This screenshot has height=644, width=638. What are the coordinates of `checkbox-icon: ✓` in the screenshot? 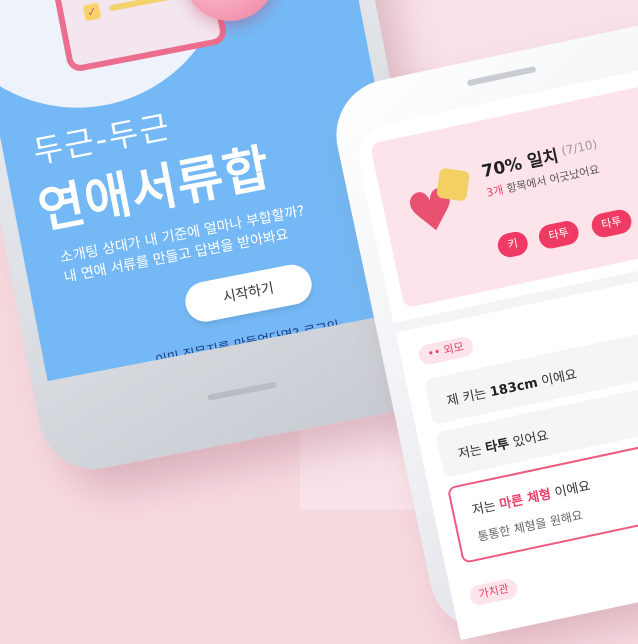 It's located at (92, 12).